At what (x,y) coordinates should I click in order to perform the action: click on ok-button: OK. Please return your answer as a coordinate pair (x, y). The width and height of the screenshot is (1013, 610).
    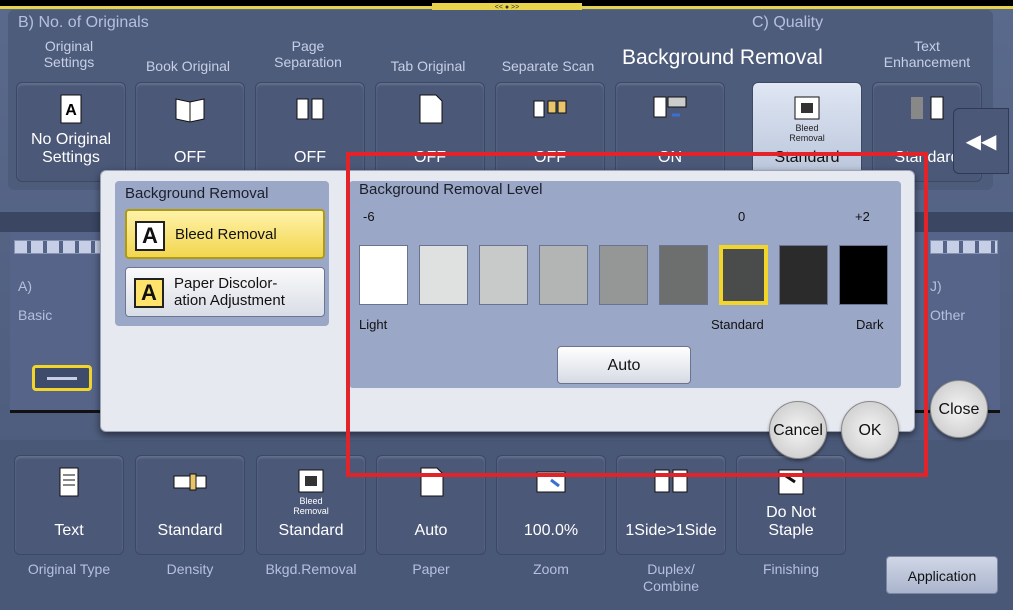
    Looking at the image, I should click on (870, 430).